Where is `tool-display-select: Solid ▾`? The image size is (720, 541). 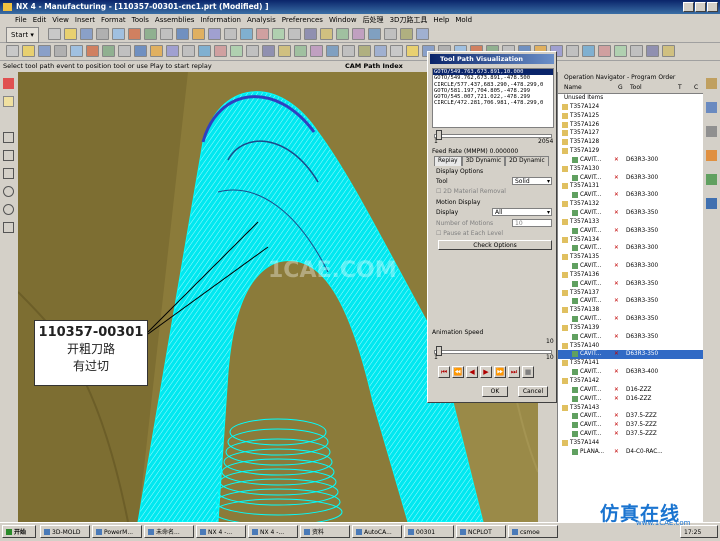 tool-display-select: Solid ▾ is located at coordinates (532, 181).